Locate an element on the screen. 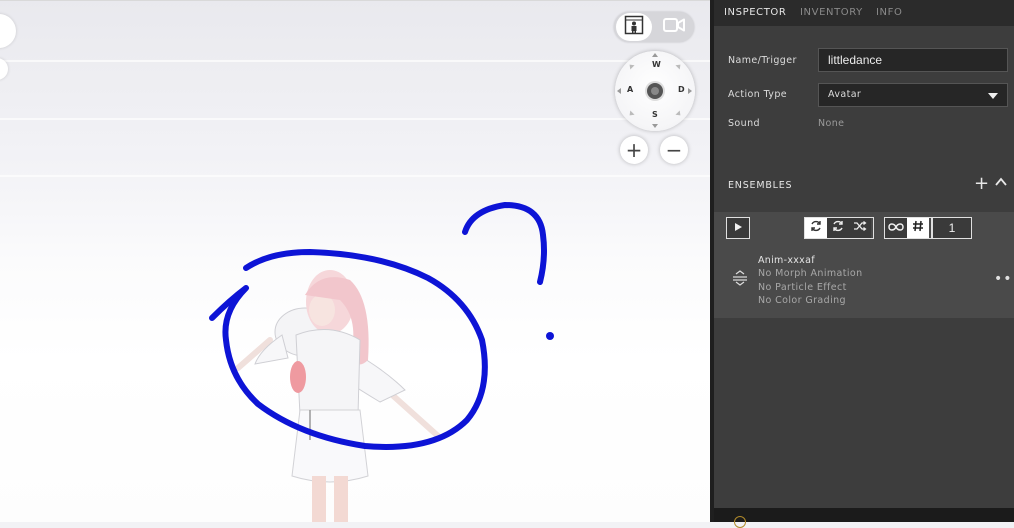  shuffle-icon is located at coordinates (860, 228).